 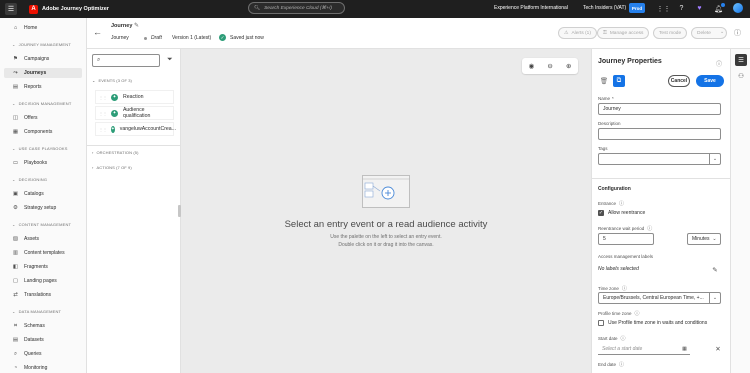 What do you see at coordinates (625, 228) in the screenshot?
I see `reentrance-wait-label: Reentrance wait period ⓘ` at bounding box center [625, 228].